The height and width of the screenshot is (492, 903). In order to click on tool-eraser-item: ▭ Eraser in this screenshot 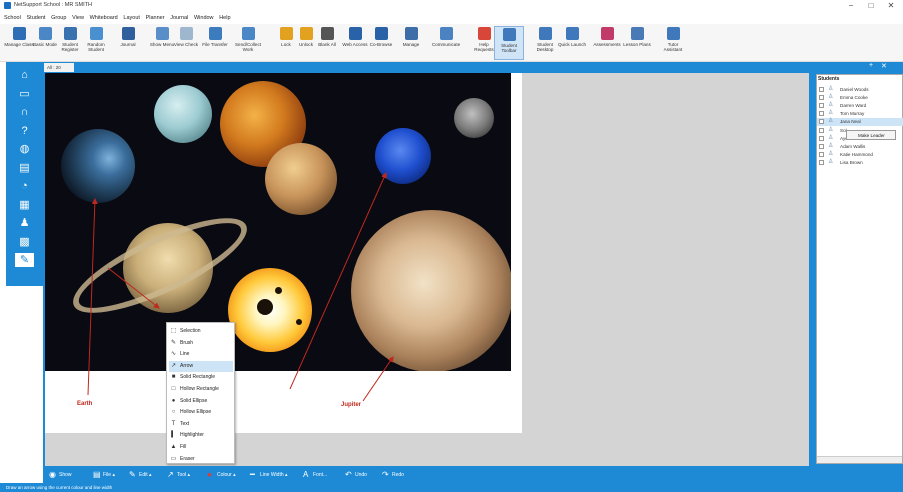, I will do `click(201, 459)`.